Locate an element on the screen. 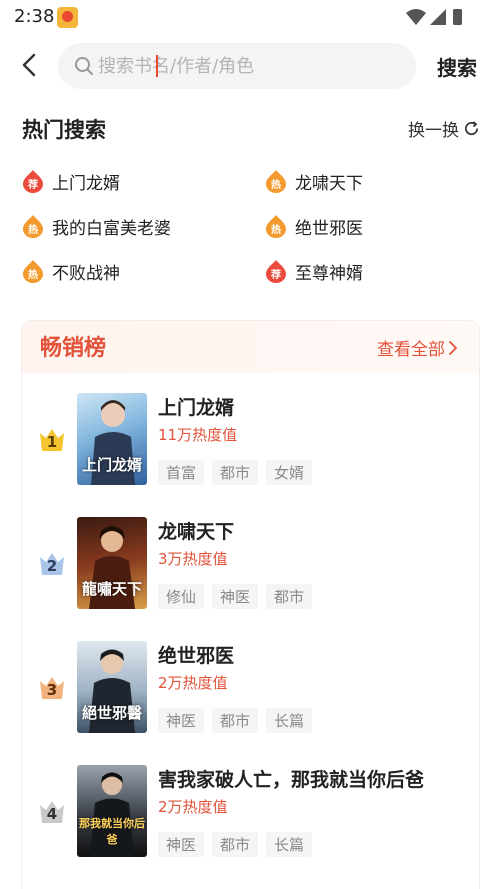  book-row: 3 絕世邪醫 绝世邪医 2万热度值 神医 都市 长篇 is located at coordinates (250, 689).